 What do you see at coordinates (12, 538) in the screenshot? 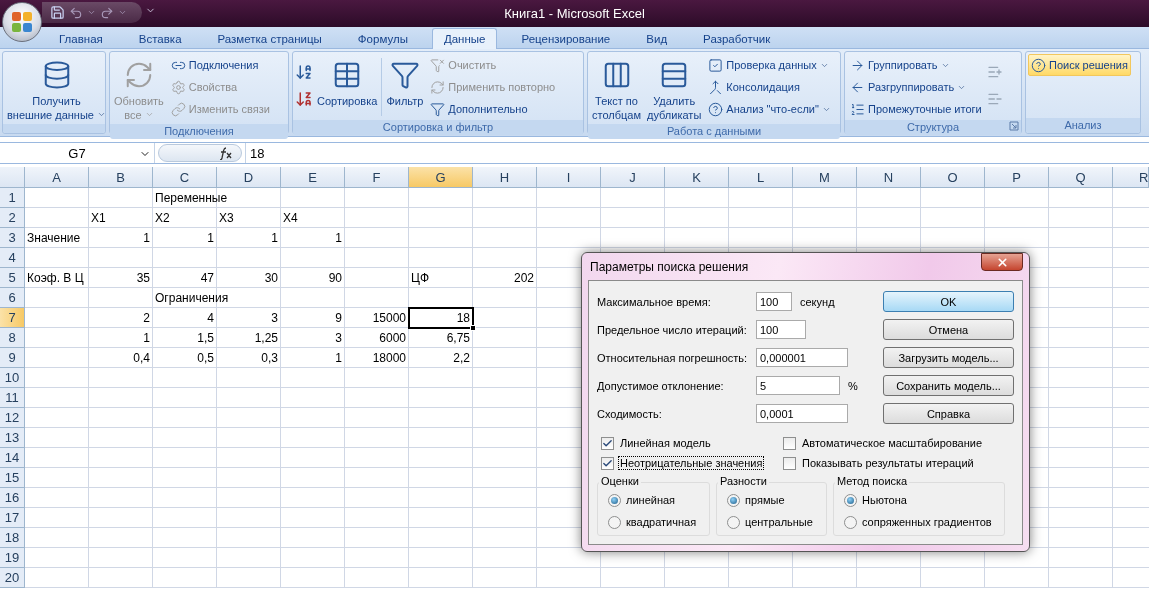
I see `row-header: 18` at bounding box center [12, 538].